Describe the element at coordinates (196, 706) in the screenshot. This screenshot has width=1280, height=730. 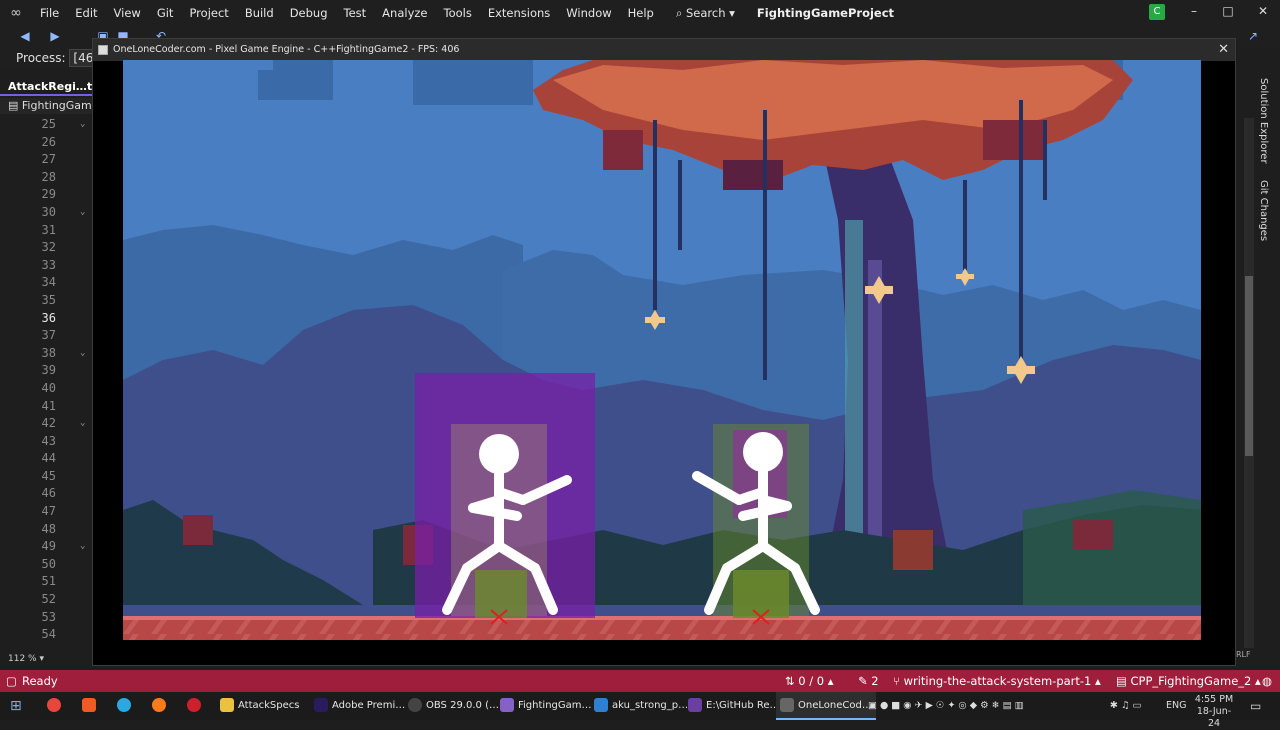
I see `opera-icon` at that location.